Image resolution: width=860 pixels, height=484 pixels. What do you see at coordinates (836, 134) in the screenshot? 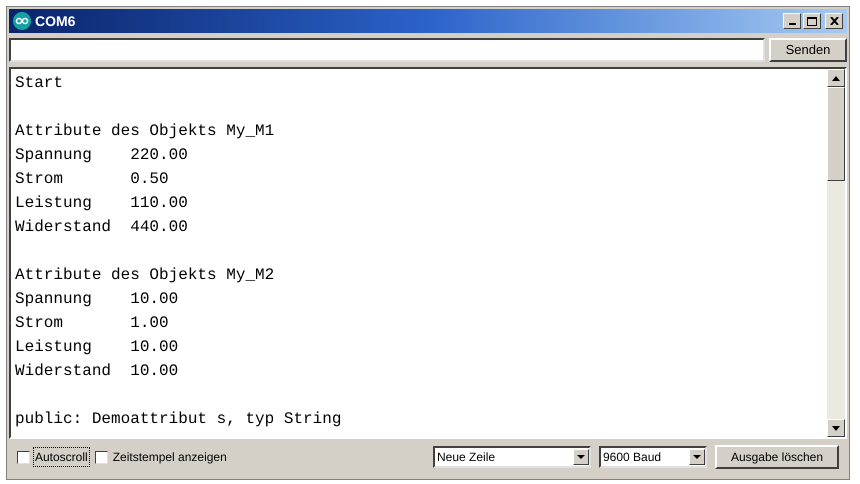
I see `scroll-thumb` at bounding box center [836, 134].